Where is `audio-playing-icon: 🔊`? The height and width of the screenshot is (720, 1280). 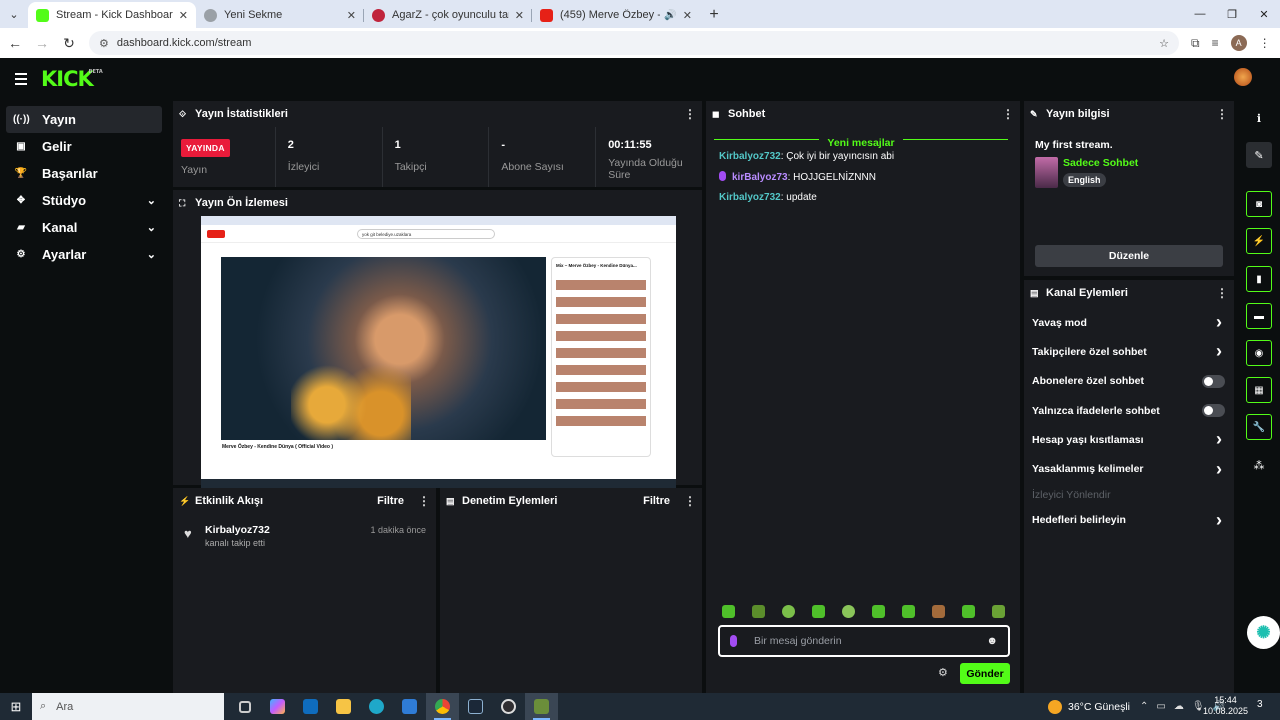
audio-playing-icon: 🔊 is located at coordinates (670, 15).